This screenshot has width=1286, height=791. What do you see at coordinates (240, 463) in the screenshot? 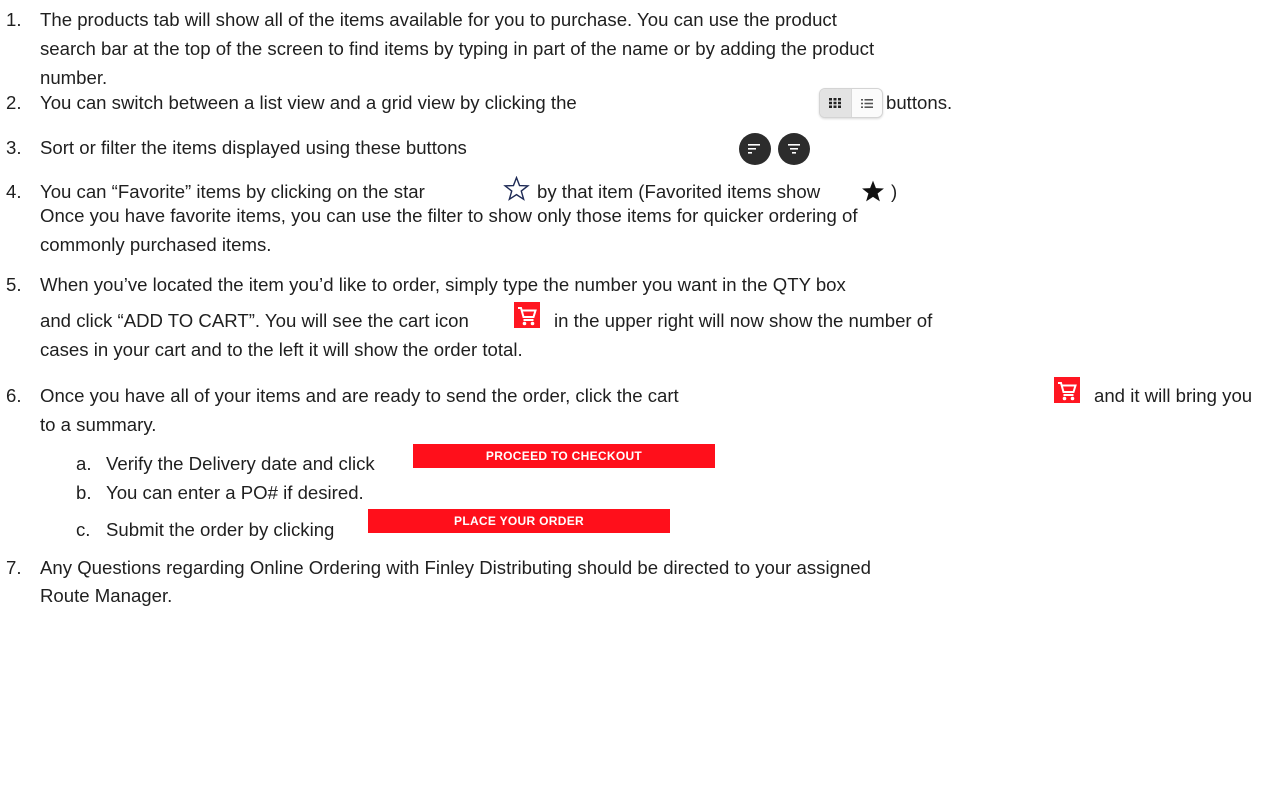
I see `sub-item-text: Verify the Delivery date and click` at bounding box center [240, 463].